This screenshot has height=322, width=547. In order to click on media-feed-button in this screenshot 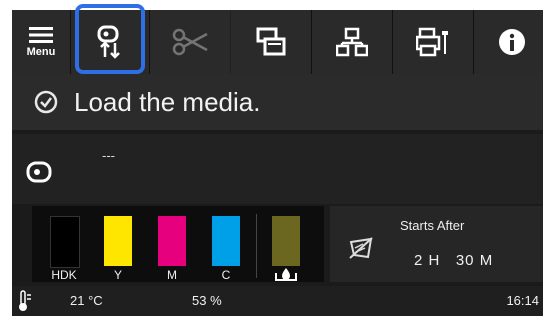, I will do `click(110, 39)`.